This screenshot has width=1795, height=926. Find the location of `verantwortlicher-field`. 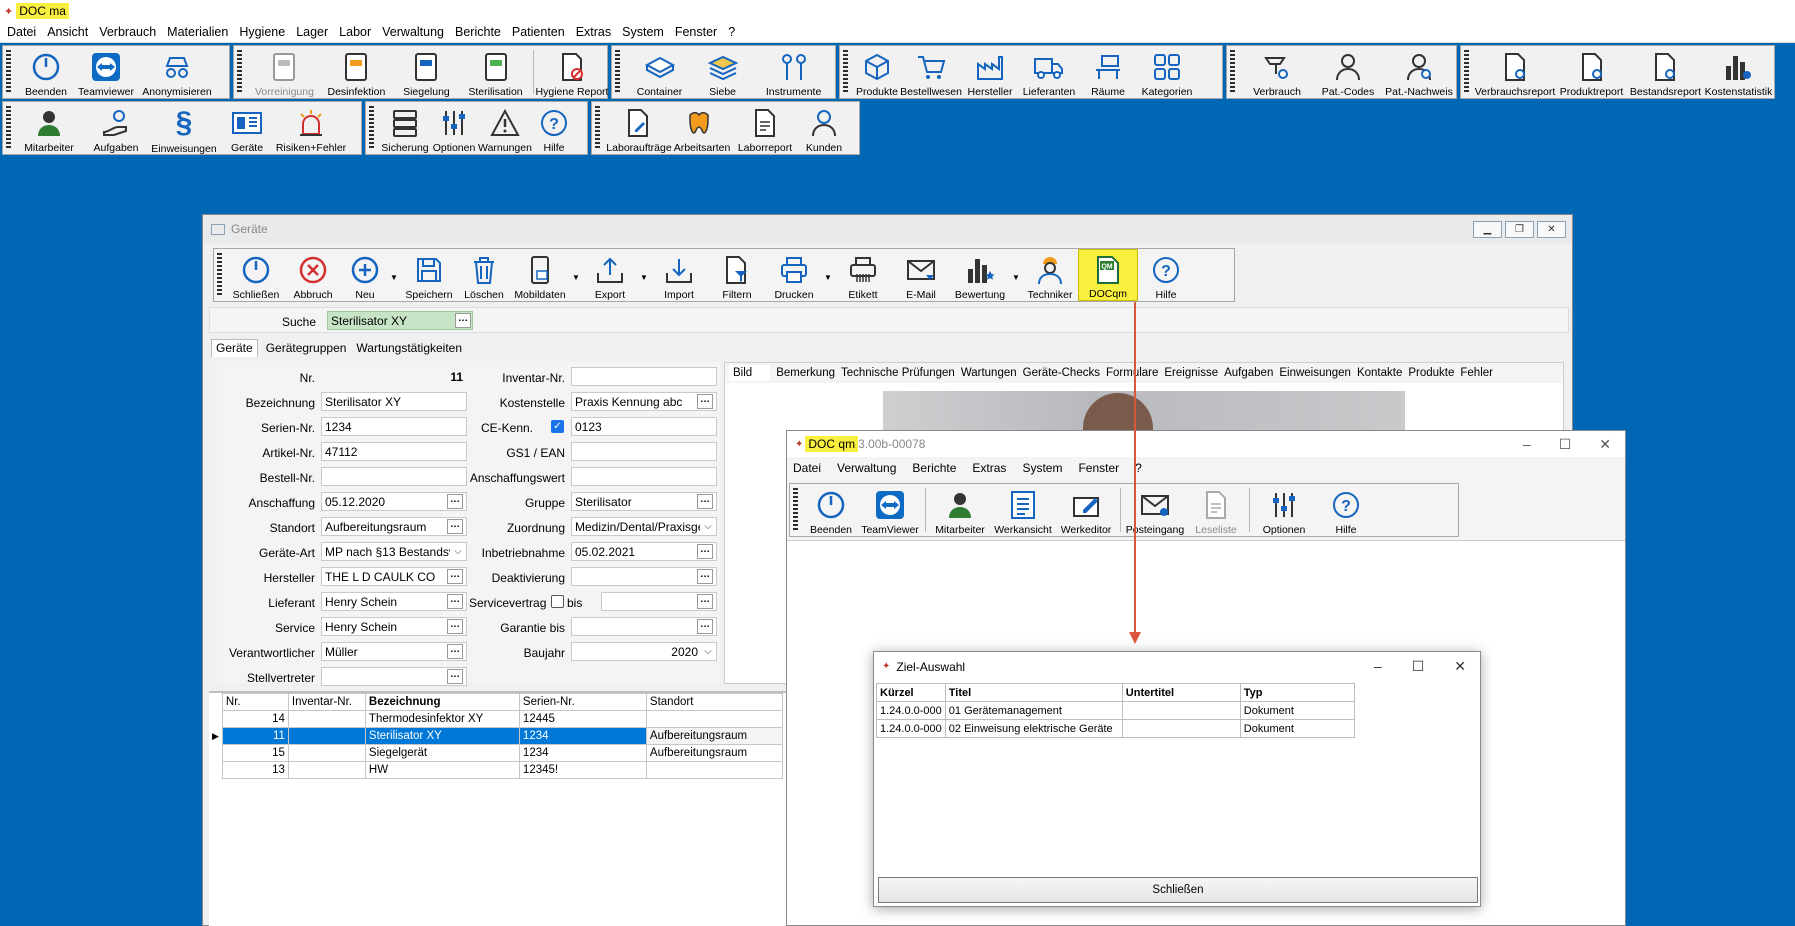

verantwortlicher-field is located at coordinates (394, 651).